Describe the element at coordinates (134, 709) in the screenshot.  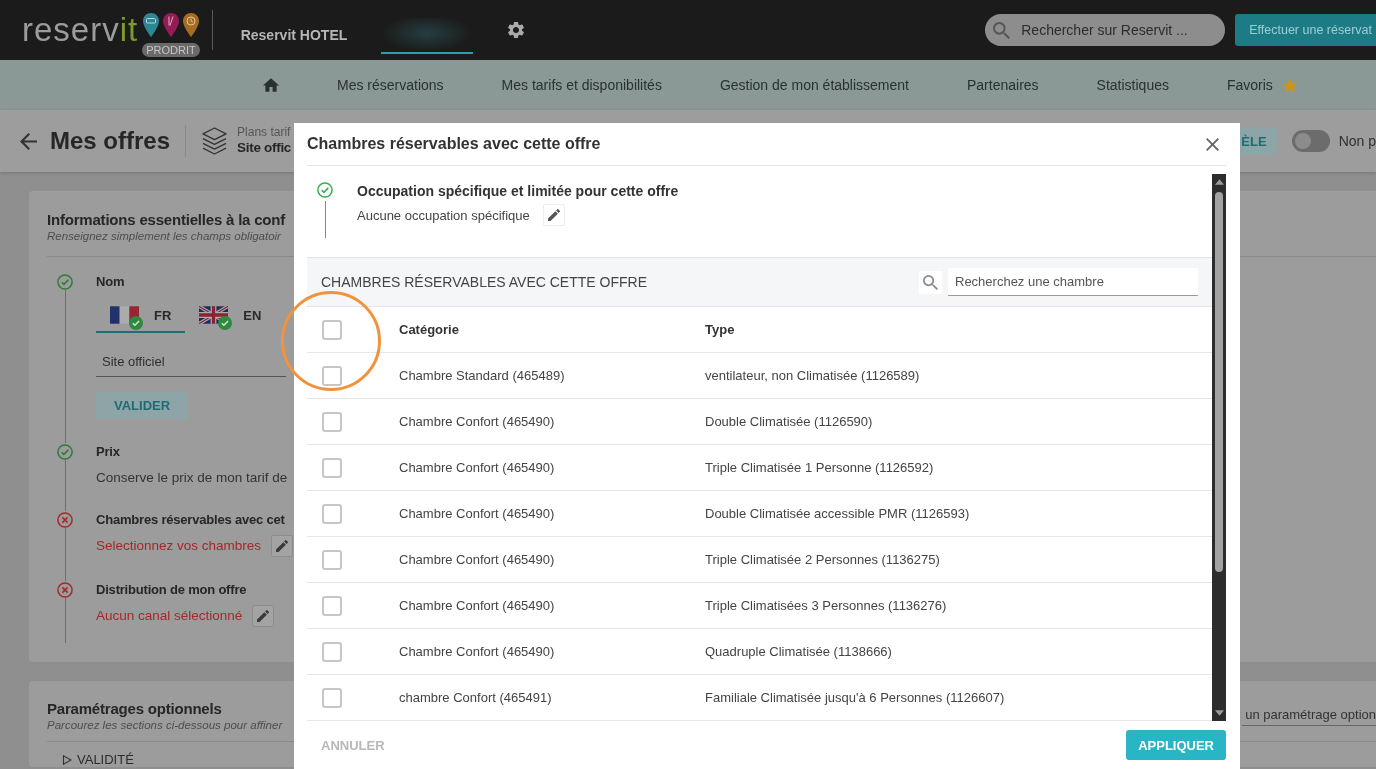
I see `card-title: Paramétrages optionnels` at that location.